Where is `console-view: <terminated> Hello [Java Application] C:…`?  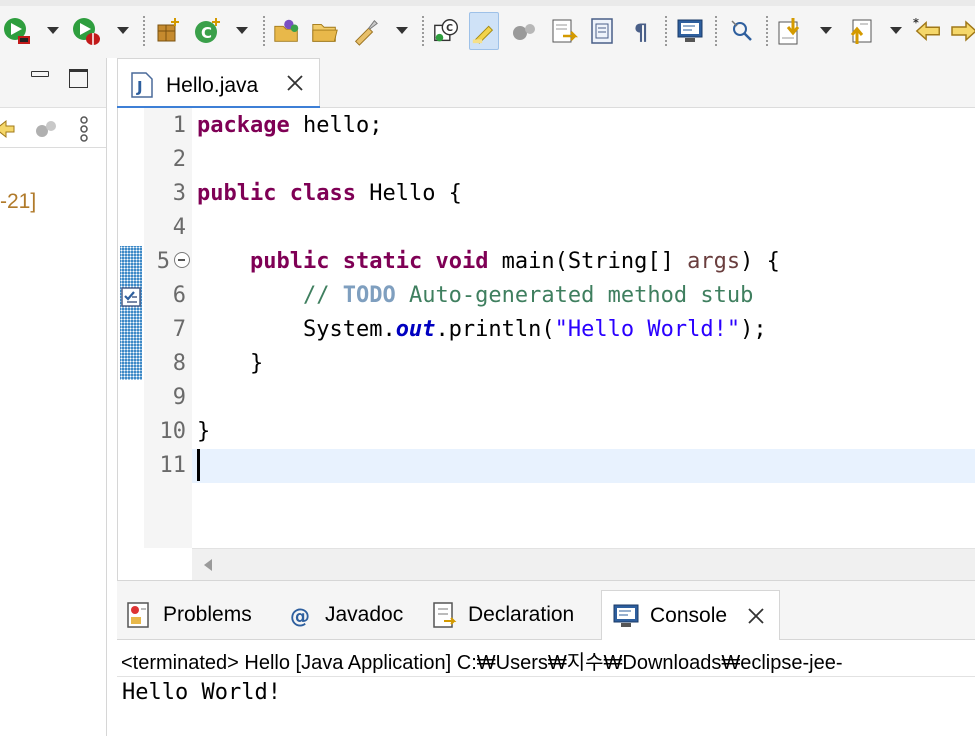
console-view: <terminated> Hello [Java Application] C:… is located at coordinates (546, 688).